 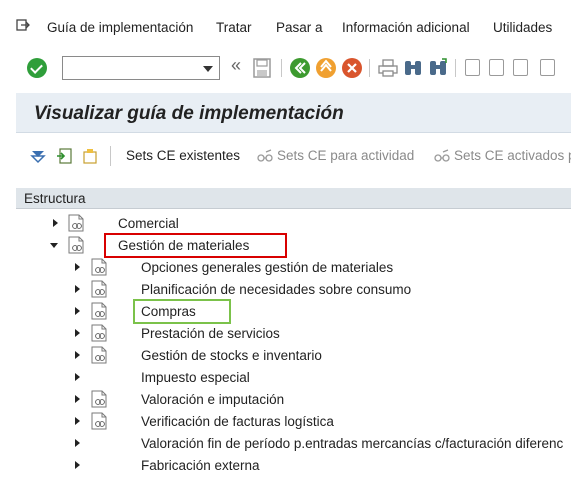 What do you see at coordinates (90, 156) in the screenshot?
I see `folder-icon` at bounding box center [90, 156].